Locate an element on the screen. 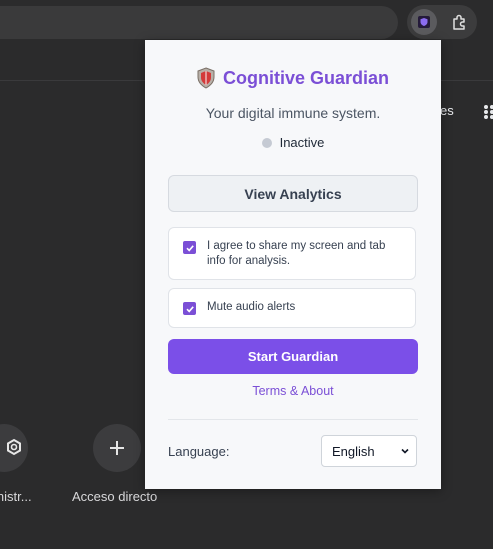  footer-divider is located at coordinates (293, 419).